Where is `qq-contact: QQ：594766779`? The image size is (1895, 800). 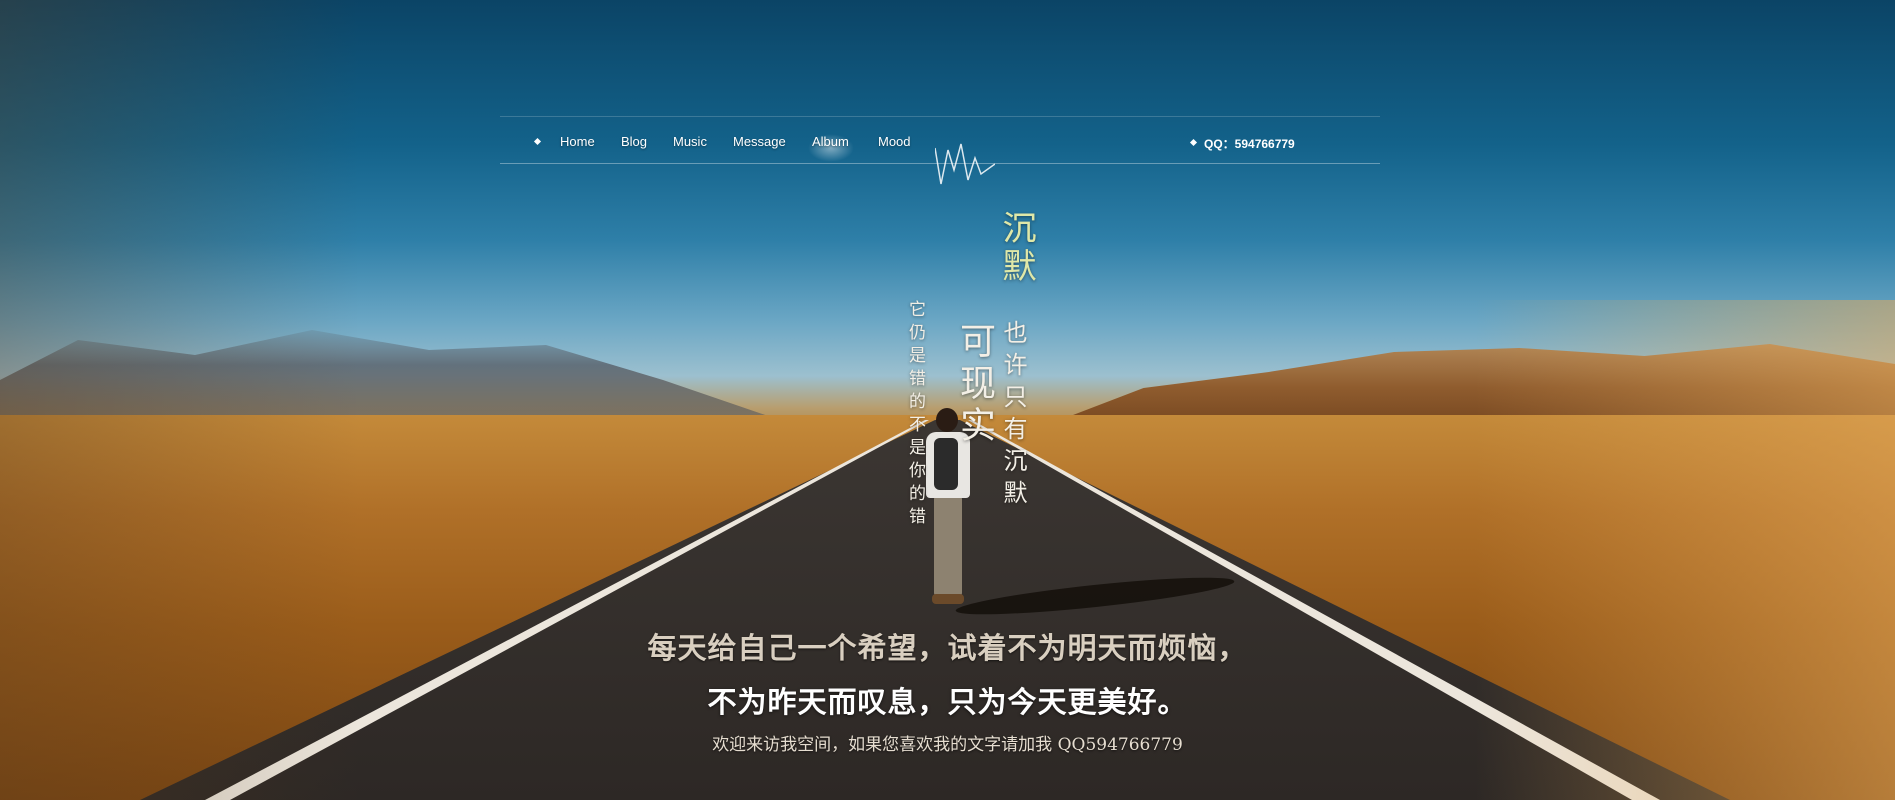 qq-contact: QQ：594766779 is located at coordinates (1249, 143).